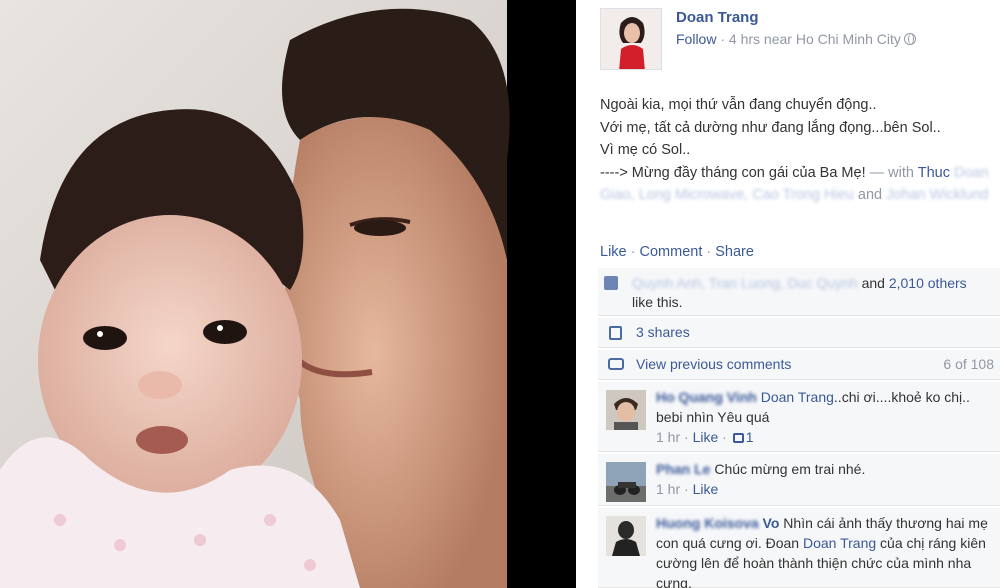 Image resolution: width=1001 pixels, height=588 pixels. Describe the element at coordinates (613, 252) in the screenshot. I see `like-link: Like` at that location.